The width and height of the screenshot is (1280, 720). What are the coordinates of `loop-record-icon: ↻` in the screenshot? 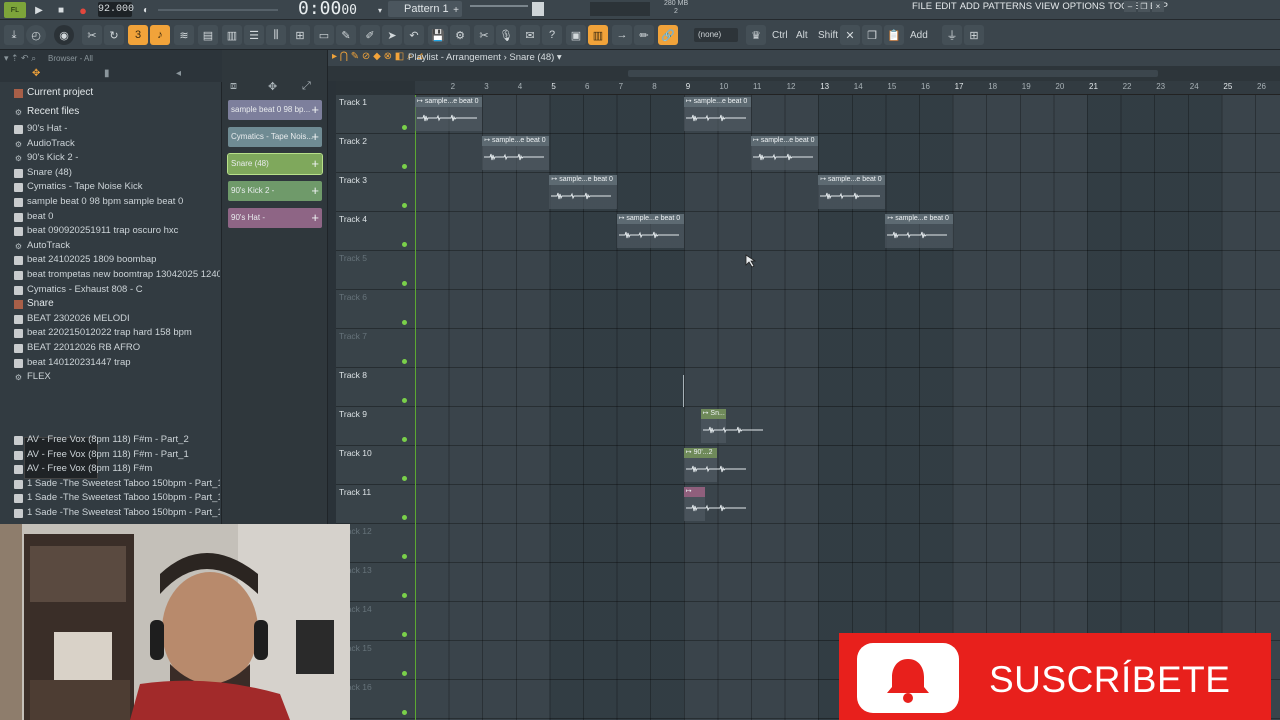 It's located at (114, 35).